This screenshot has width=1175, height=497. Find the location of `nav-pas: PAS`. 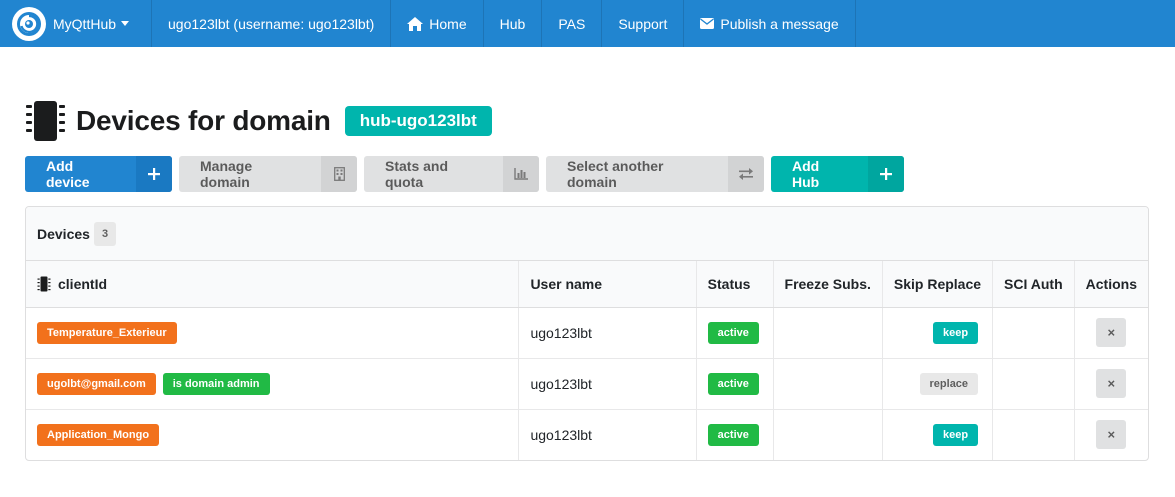

nav-pas: PAS is located at coordinates (572, 23).